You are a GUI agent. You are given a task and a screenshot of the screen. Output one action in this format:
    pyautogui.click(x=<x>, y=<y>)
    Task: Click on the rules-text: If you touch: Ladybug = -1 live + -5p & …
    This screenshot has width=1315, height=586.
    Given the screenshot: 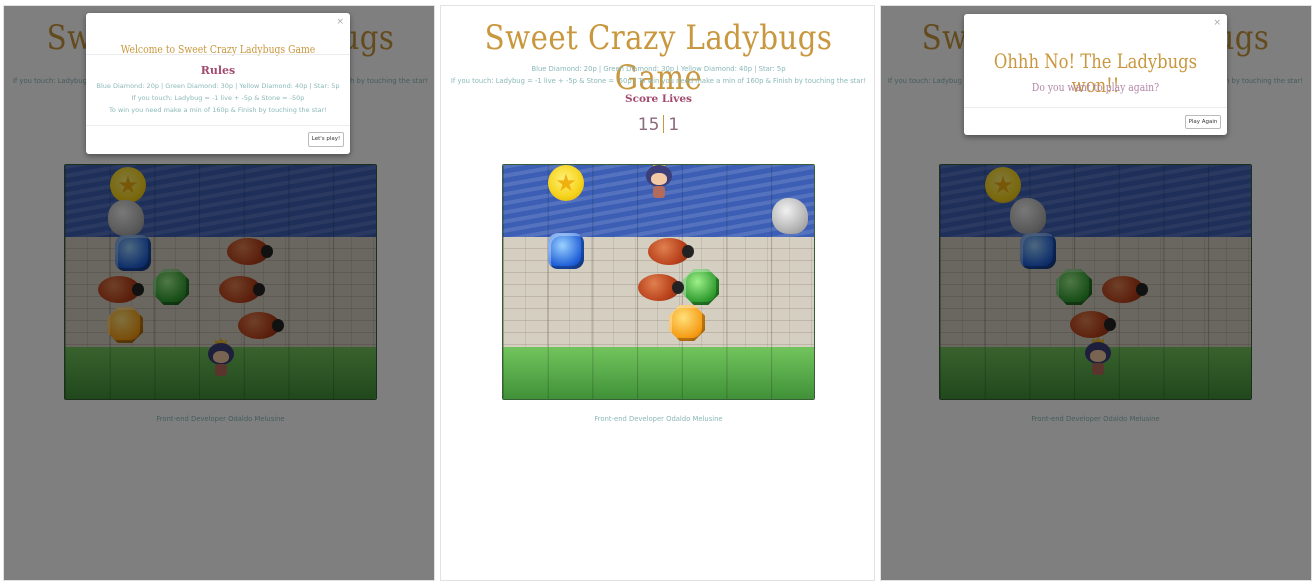 What is the action you would take?
    pyautogui.click(x=658, y=81)
    